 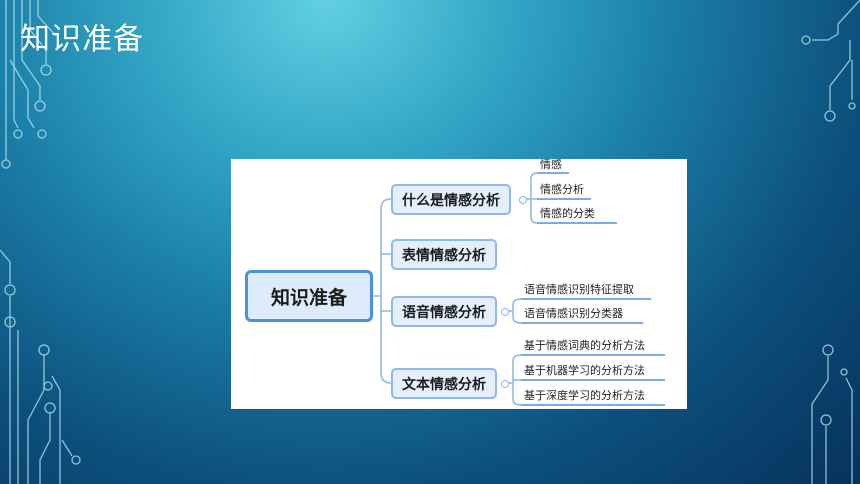 What do you see at coordinates (309, 296) in the screenshot?
I see `root-node: 知识准备` at bounding box center [309, 296].